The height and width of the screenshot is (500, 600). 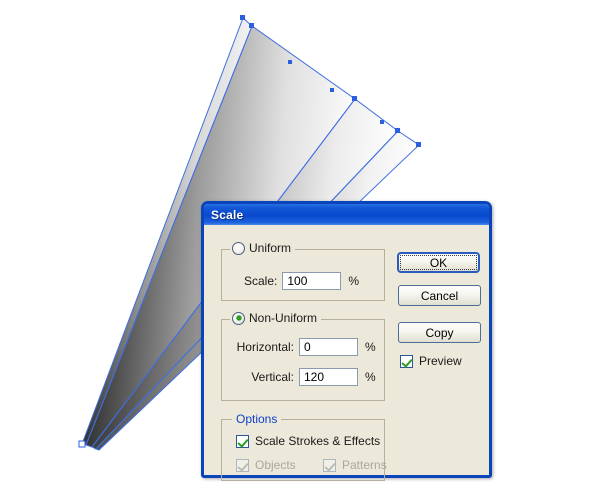 What do you see at coordinates (238, 248) in the screenshot?
I see `uniform-radio` at bounding box center [238, 248].